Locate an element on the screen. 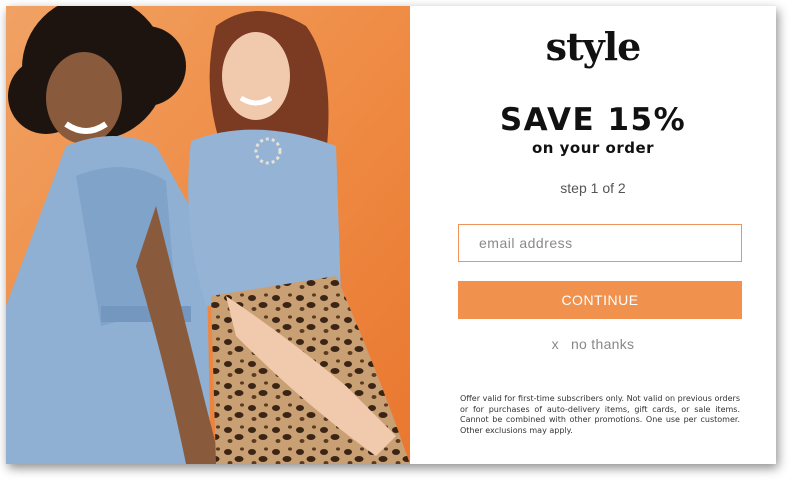 The width and height of the screenshot is (796, 483). step-indicator: step 1 of 2 is located at coordinates (593, 188).